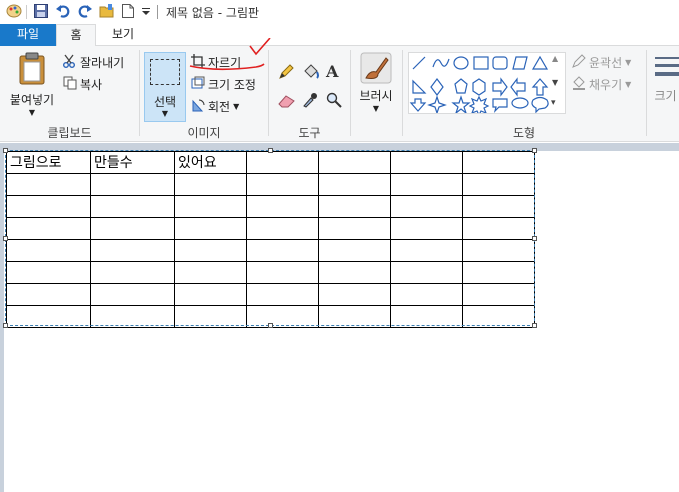 This screenshot has height=492, width=679. What do you see at coordinates (339, 12) in the screenshot?
I see `title-bar: 제목 없음 - 그림판` at bounding box center [339, 12].